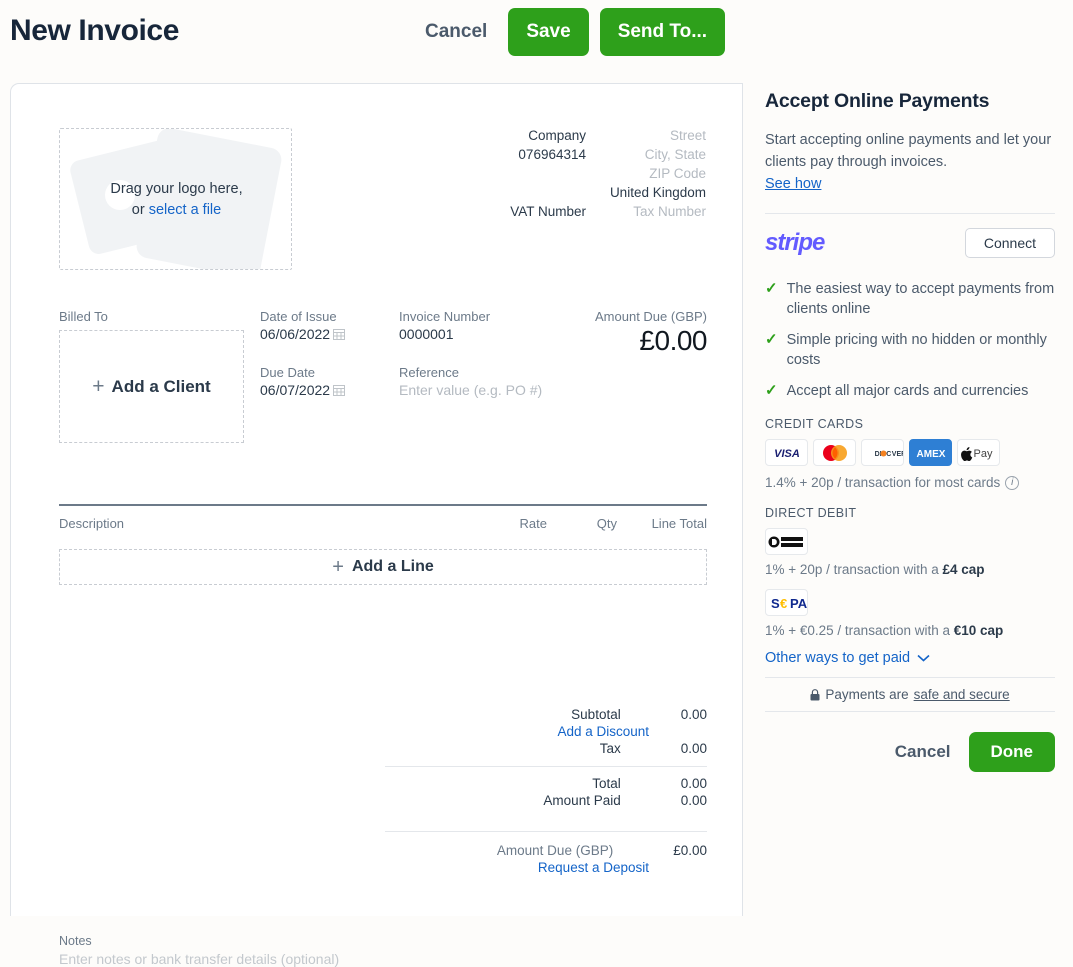 This screenshot has width=1073, height=967. I want to click on svg-text: PA, so click(798, 603).